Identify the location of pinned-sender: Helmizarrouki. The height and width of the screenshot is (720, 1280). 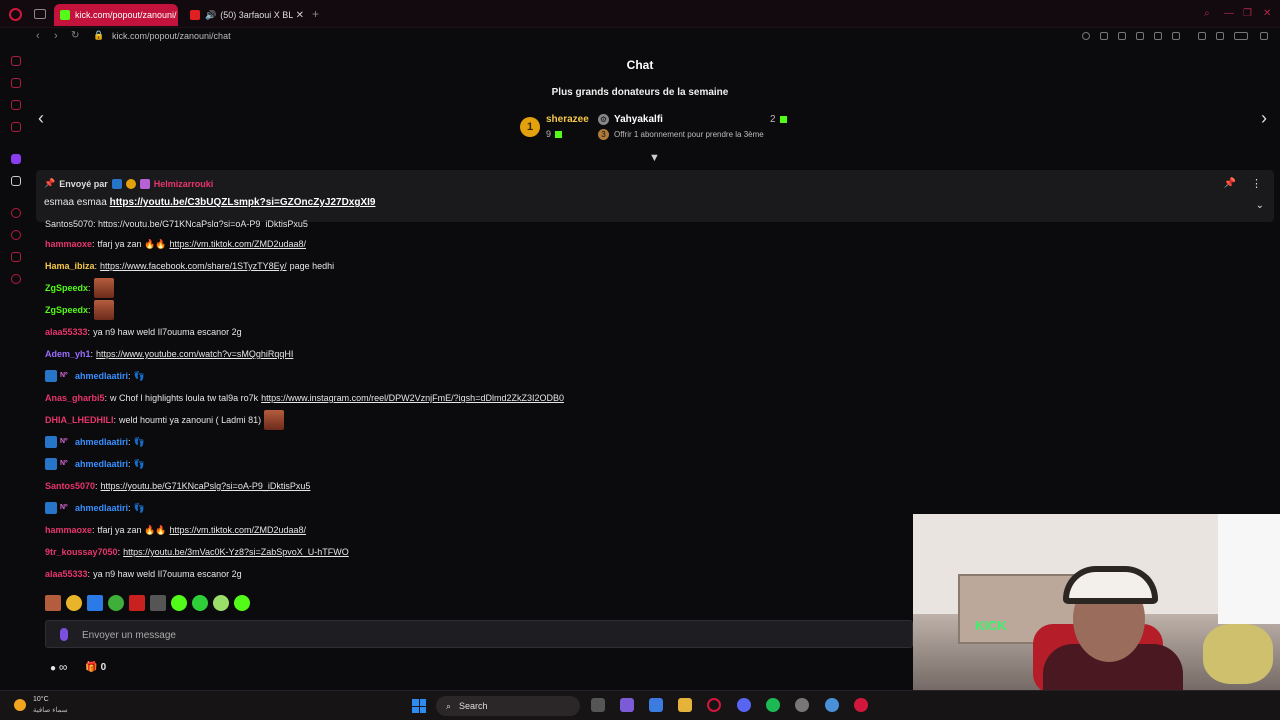
(184, 184).